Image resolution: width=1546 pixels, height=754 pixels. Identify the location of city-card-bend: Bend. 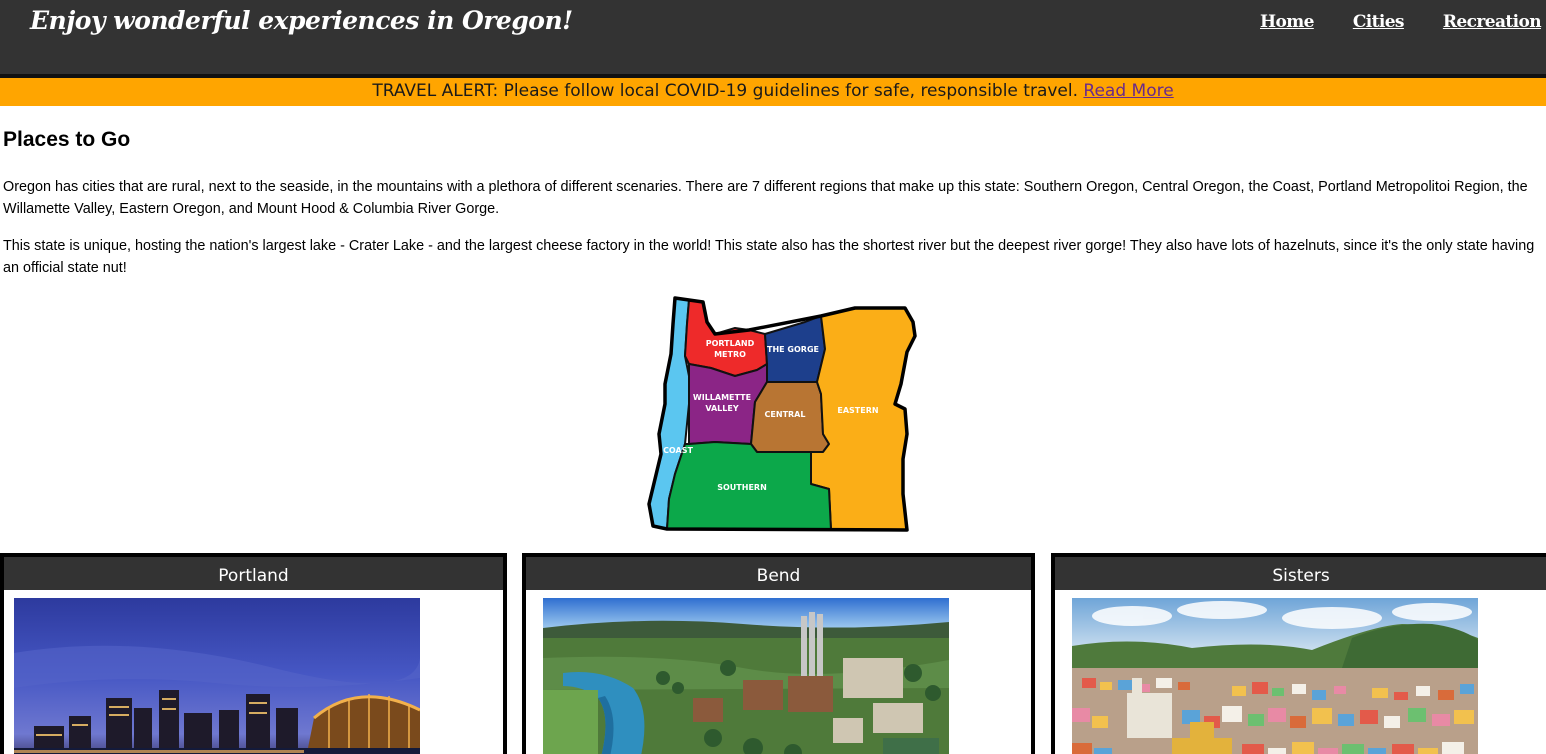
(778, 653).